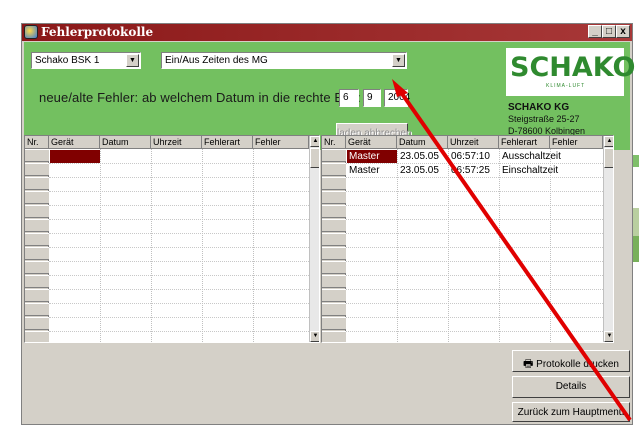 This screenshot has width=639, height=425. Describe the element at coordinates (531, 156) in the screenshot. I see `cell-fehlerart: Ausschaltzeit` at that location.